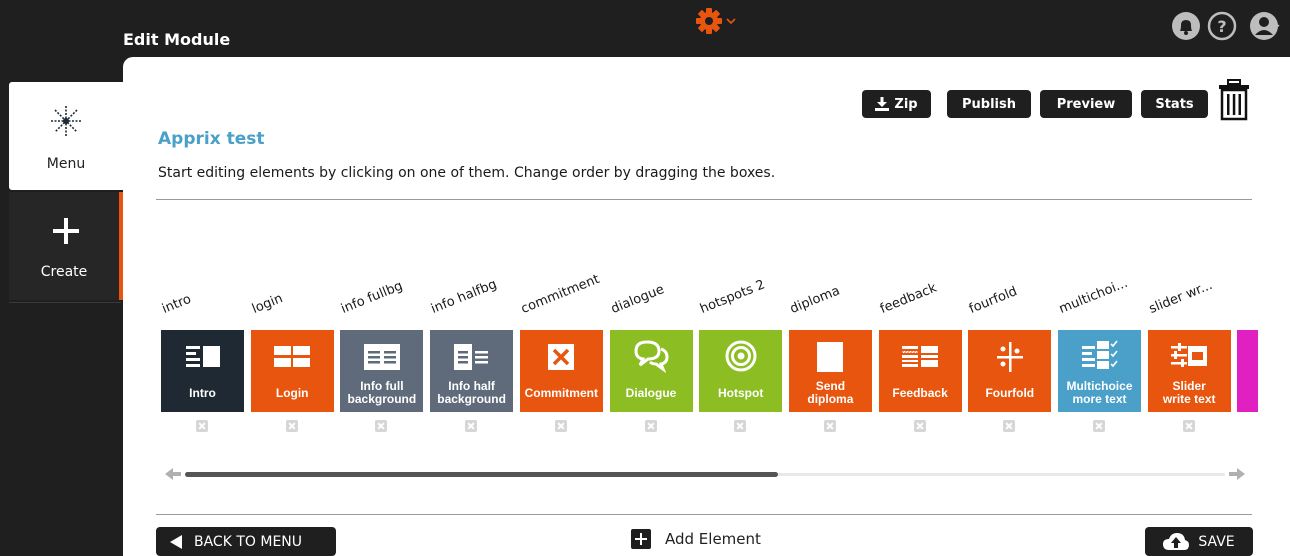 Image resolution: width=1290 pixels, height=556 pixels. I want to click on element-caption: Info full background, so click(381, 393).